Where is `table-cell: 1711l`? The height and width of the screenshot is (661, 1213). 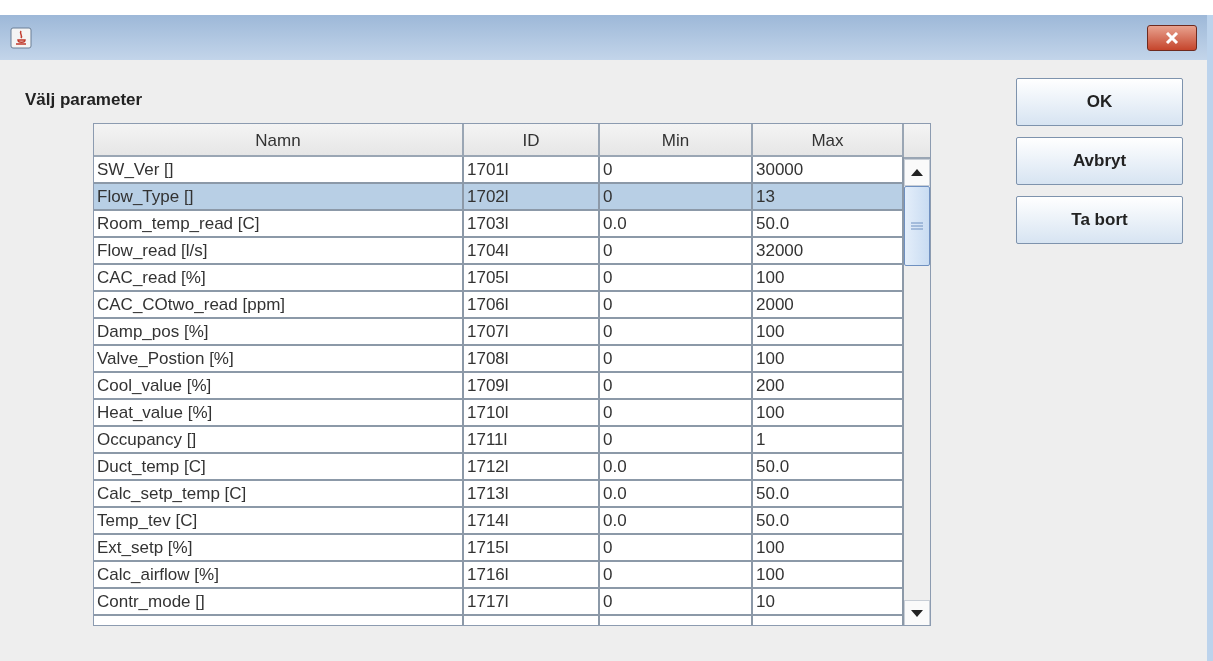
table-cell: 1711l is located at coordinates (532, 440).